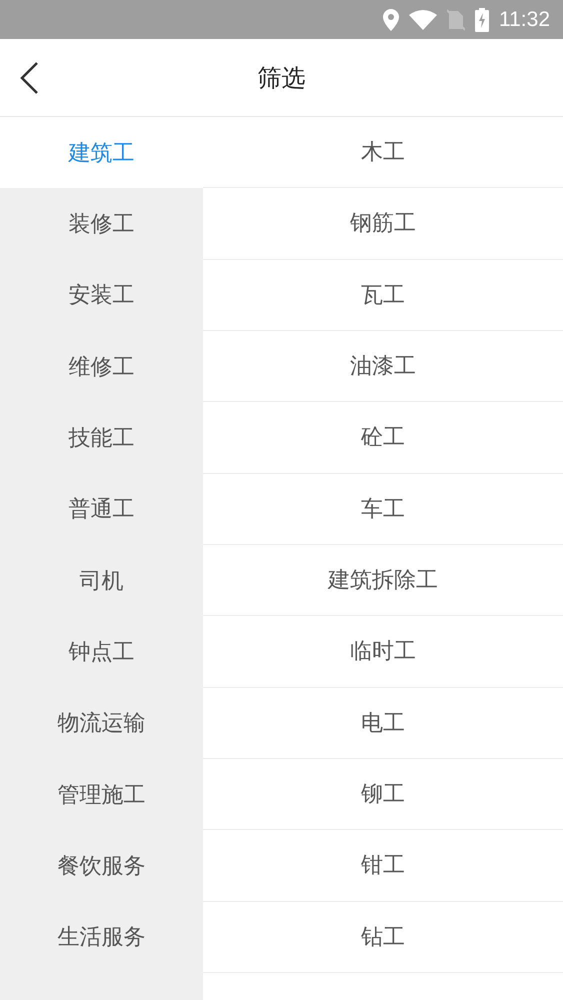  What do you see at coordinates (101, 152) in the screenshot?
I see `category-item: 建筑工` at bounding box center [101, 152].